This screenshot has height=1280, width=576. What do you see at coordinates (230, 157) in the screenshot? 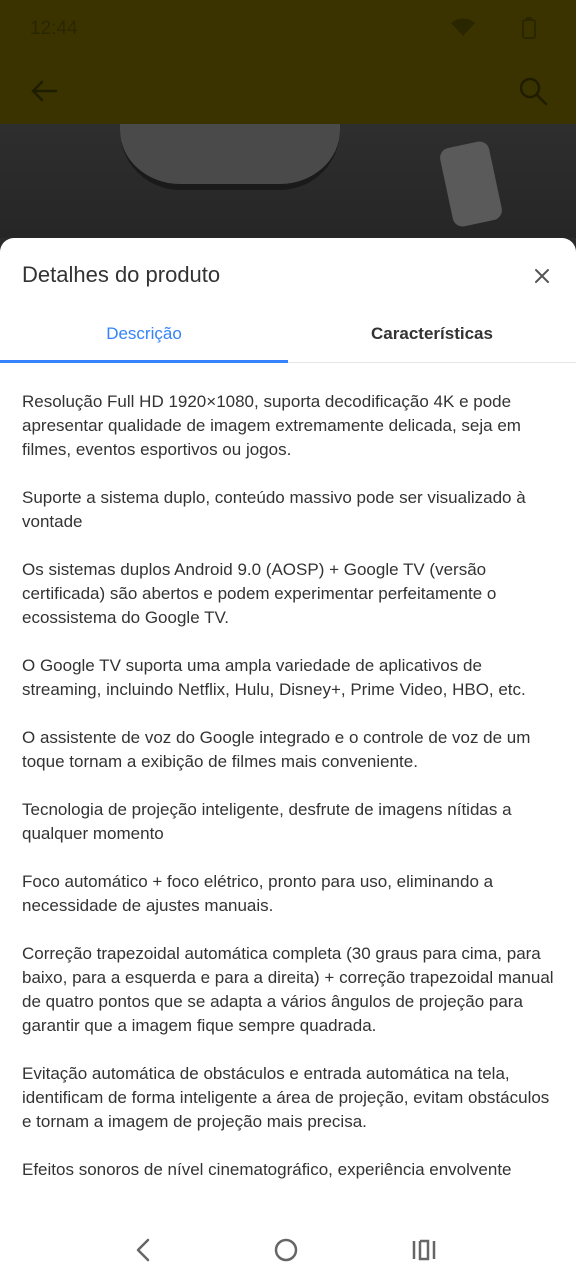
I see `projector-image` at bounding box center [230, 157].